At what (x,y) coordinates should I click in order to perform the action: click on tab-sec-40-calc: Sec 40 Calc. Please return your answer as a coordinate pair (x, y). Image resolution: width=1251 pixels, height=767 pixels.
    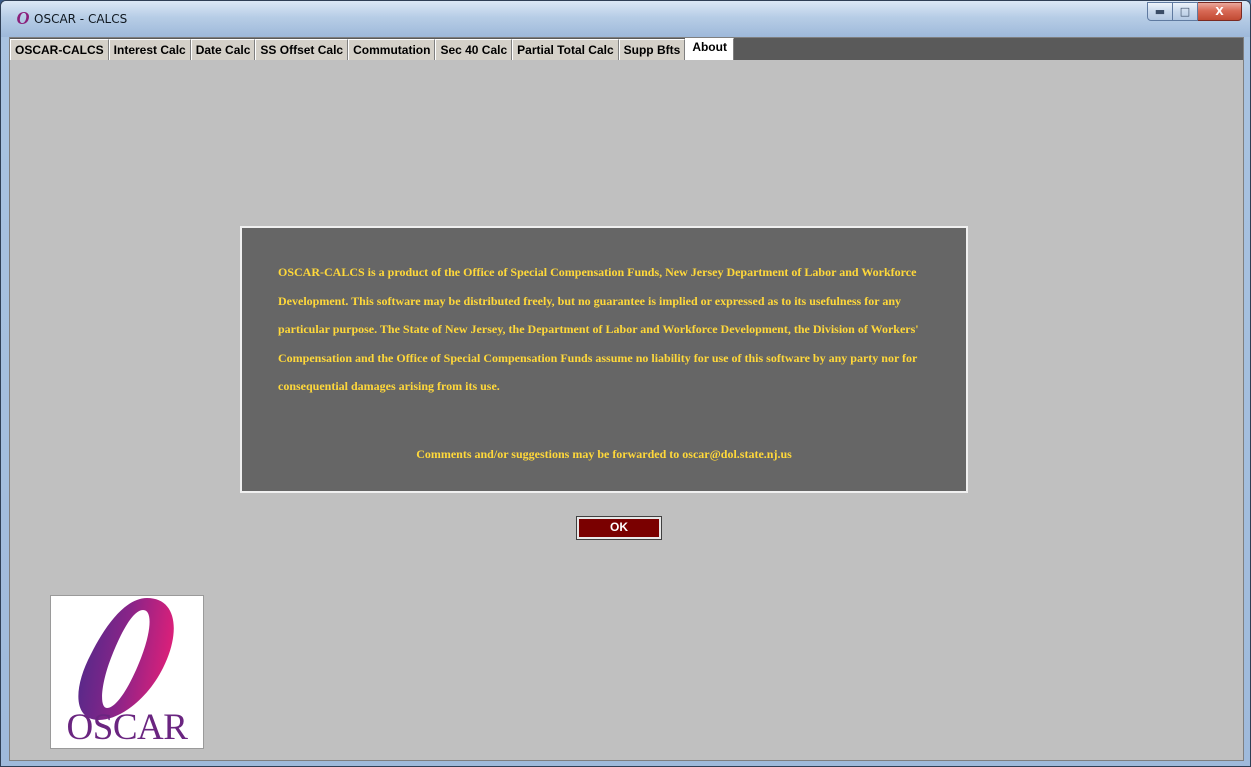
    Looking at the image, I should click on (474, 49).